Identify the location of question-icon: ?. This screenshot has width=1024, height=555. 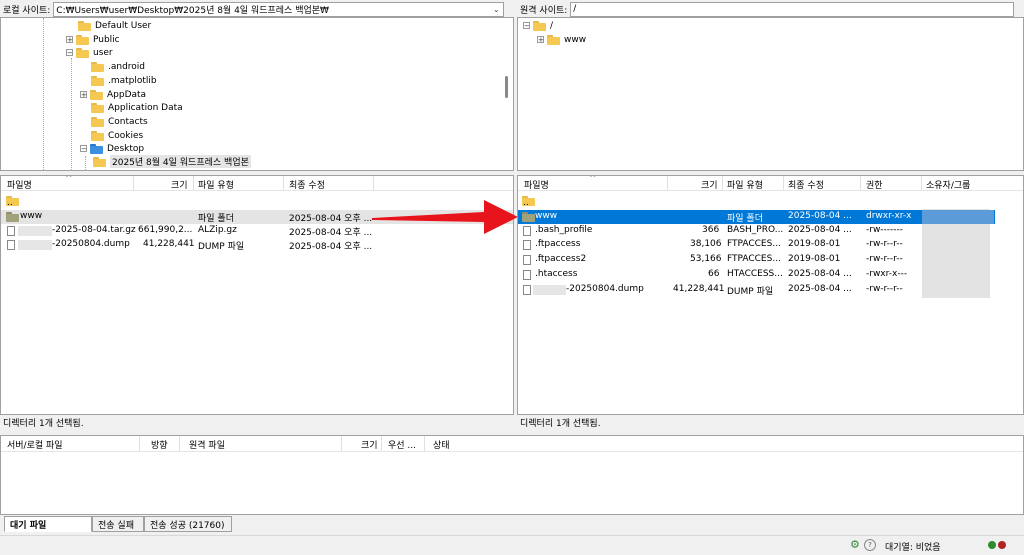
(870, 545).